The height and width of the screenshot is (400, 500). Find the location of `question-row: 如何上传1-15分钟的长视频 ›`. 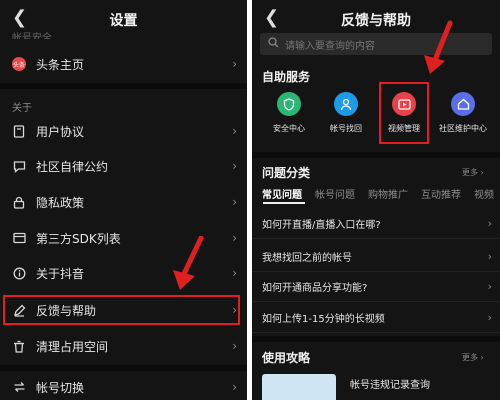

question-row: 如何上传1-15分钟的长视频 › is located at coordinates (376, 317).